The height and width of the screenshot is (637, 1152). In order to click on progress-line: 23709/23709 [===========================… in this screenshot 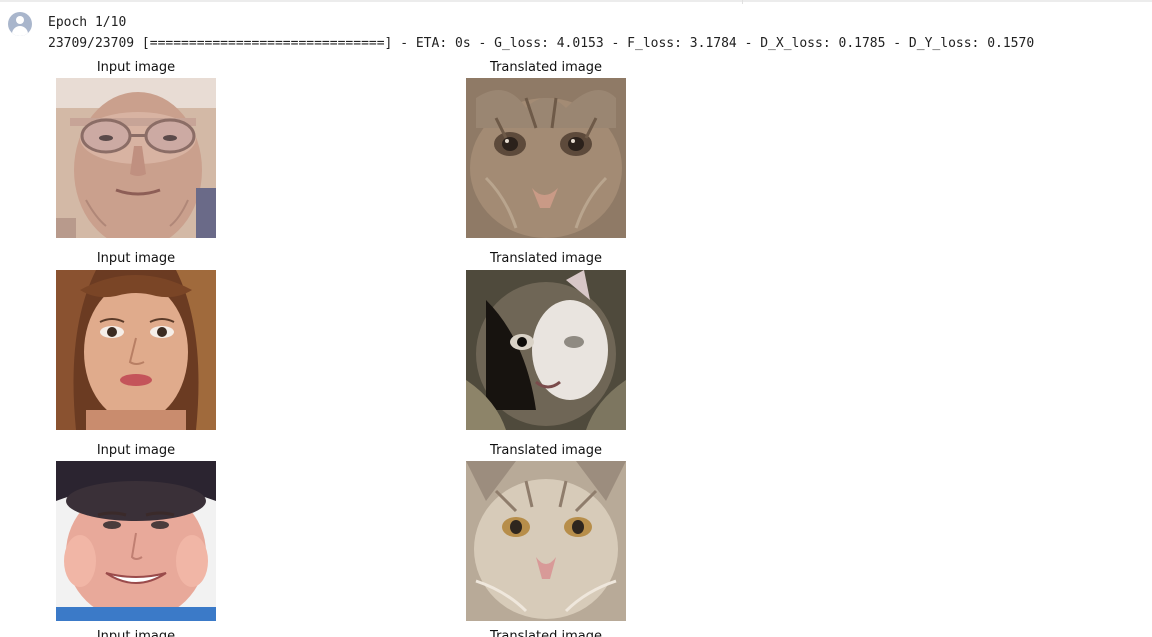, I will do `click(541, 43)`.